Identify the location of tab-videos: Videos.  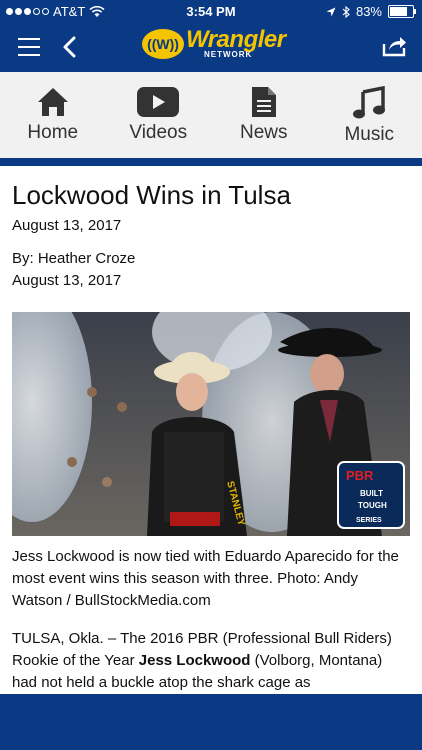
(159, 115).